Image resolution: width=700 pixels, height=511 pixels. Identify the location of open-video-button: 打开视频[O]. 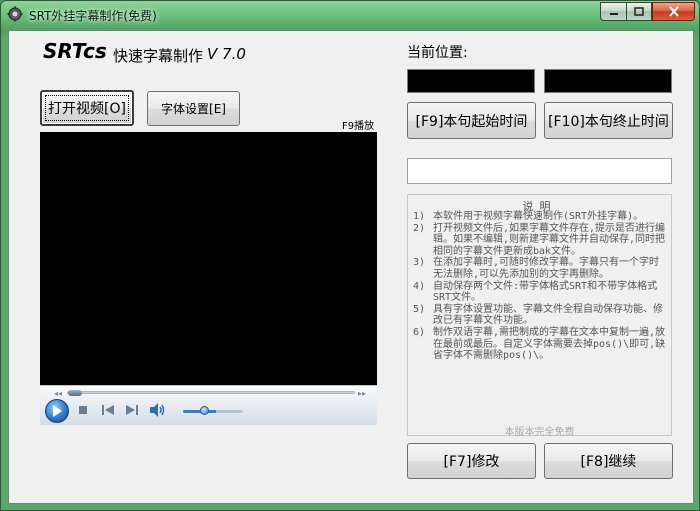
(87, 108).